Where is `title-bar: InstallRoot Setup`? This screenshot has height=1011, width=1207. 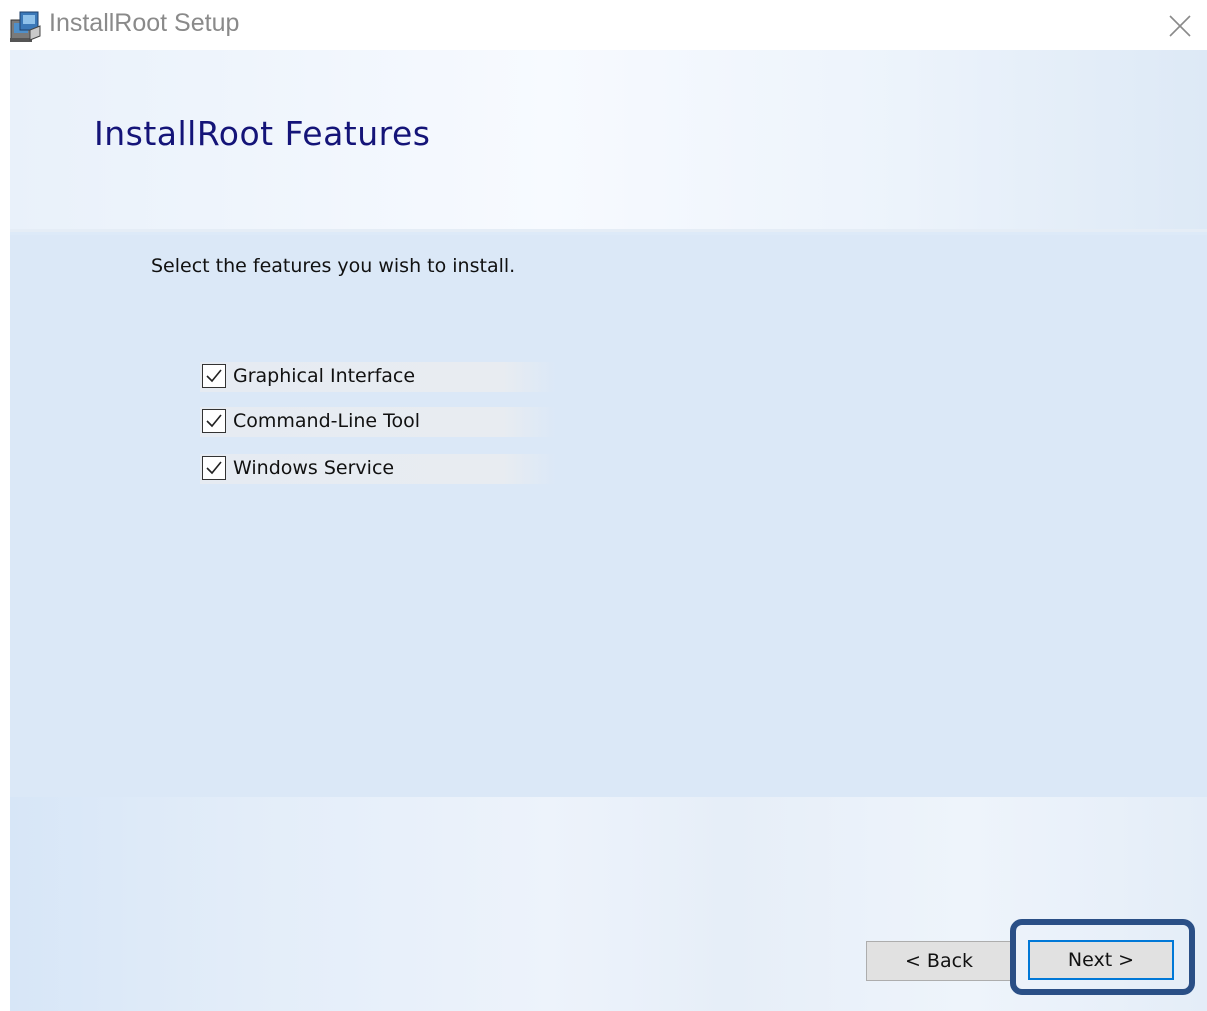 title-bar: InstallRoot Setup is located at coordinates (603, 25).